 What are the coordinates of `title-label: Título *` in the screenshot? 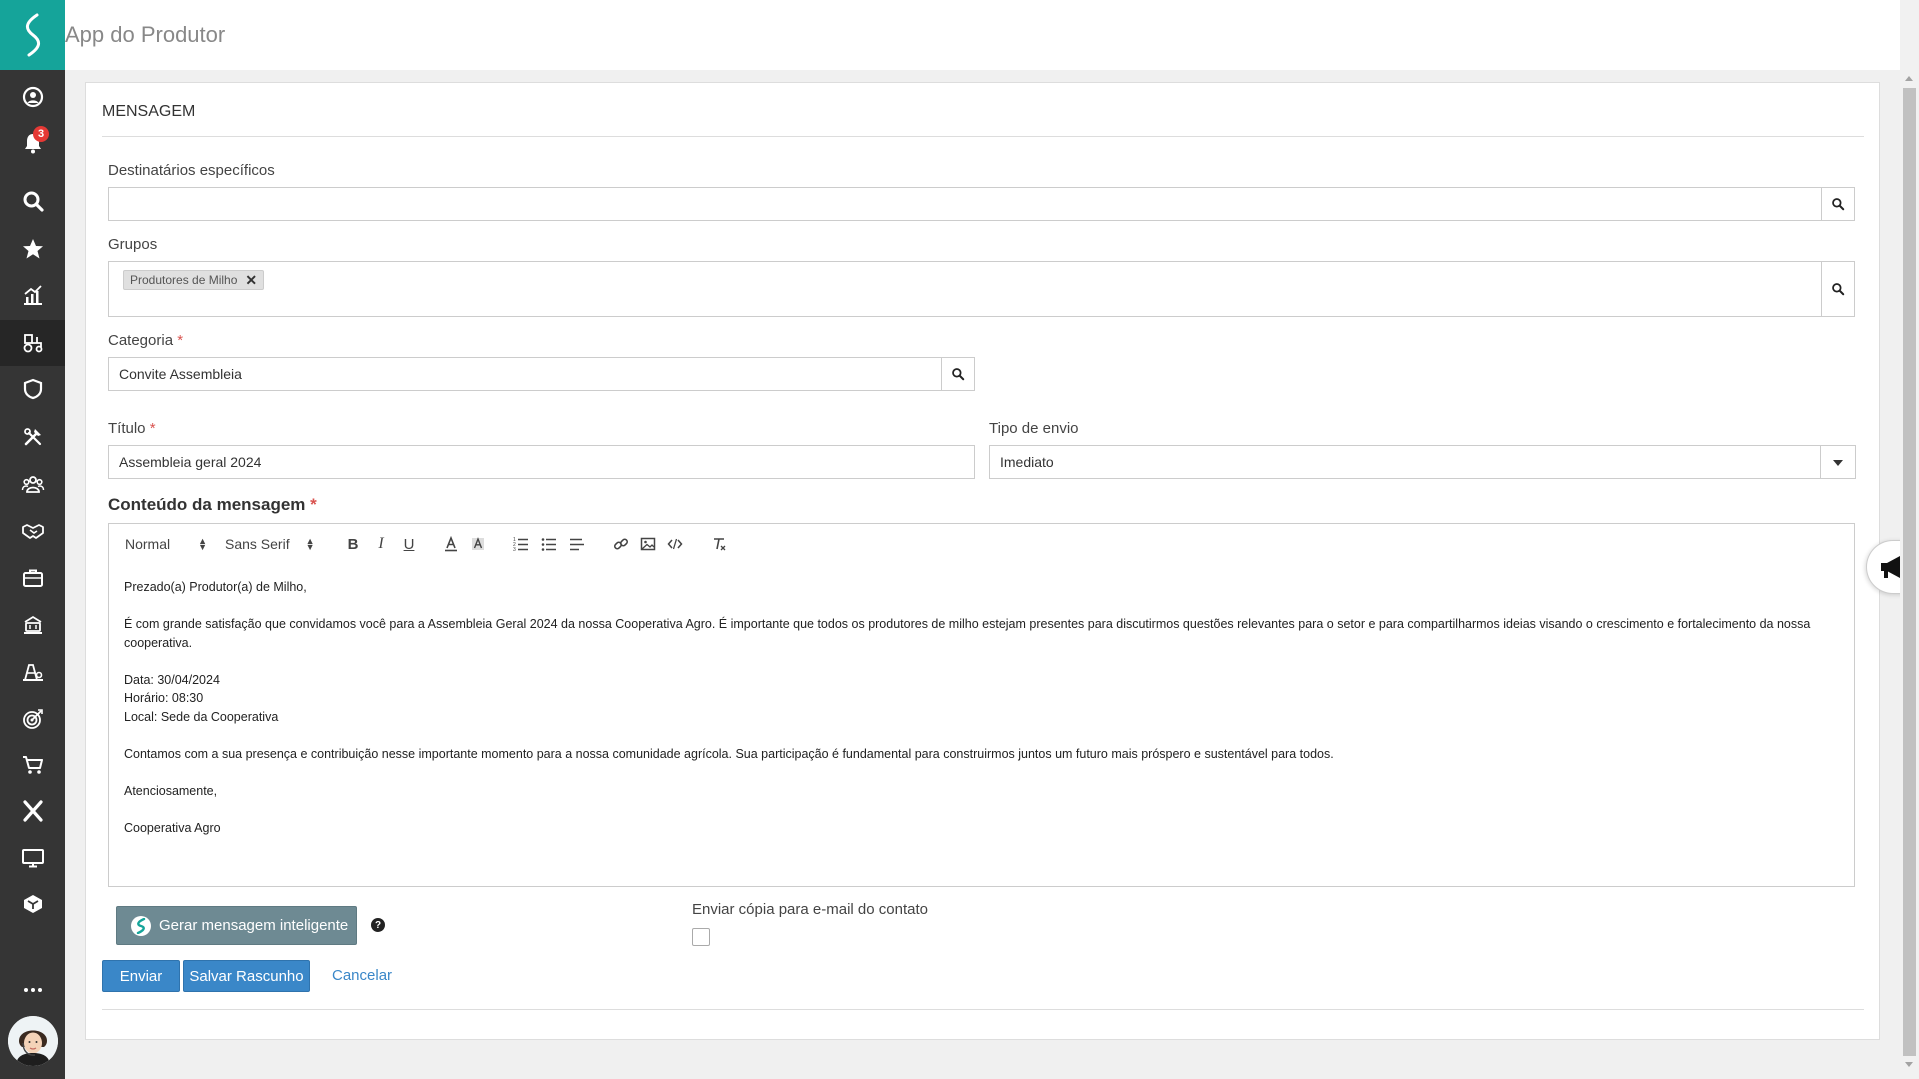 It's located at (132, 428).